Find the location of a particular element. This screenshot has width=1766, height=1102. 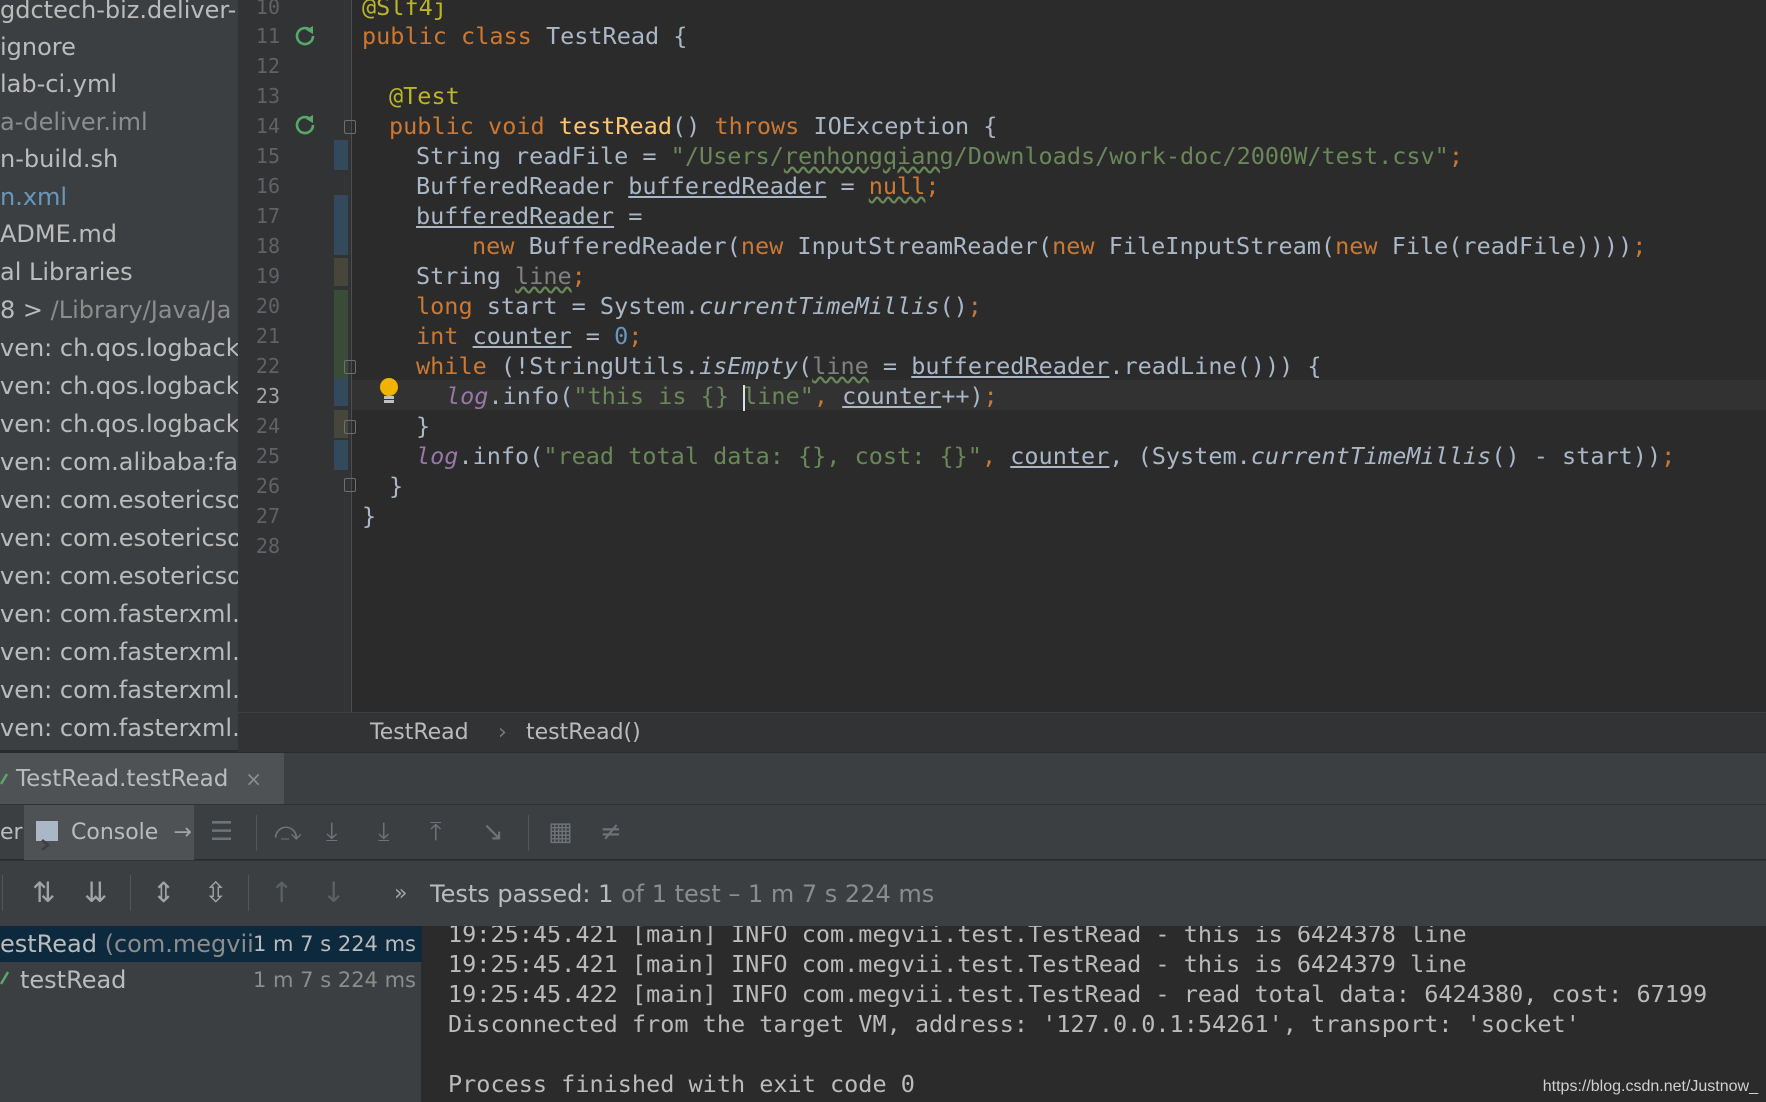

test-tree-row: testRead 1 m 7 s 224 ms is located at coordinates (211, 980).